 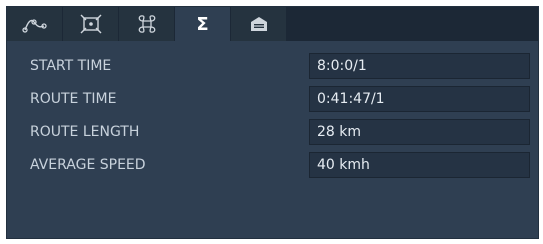 What do you see at coordinates (419, 66) in the screenshot?
I see `start-time-field: 8:0:0/1` at bounding box center [419, 66].